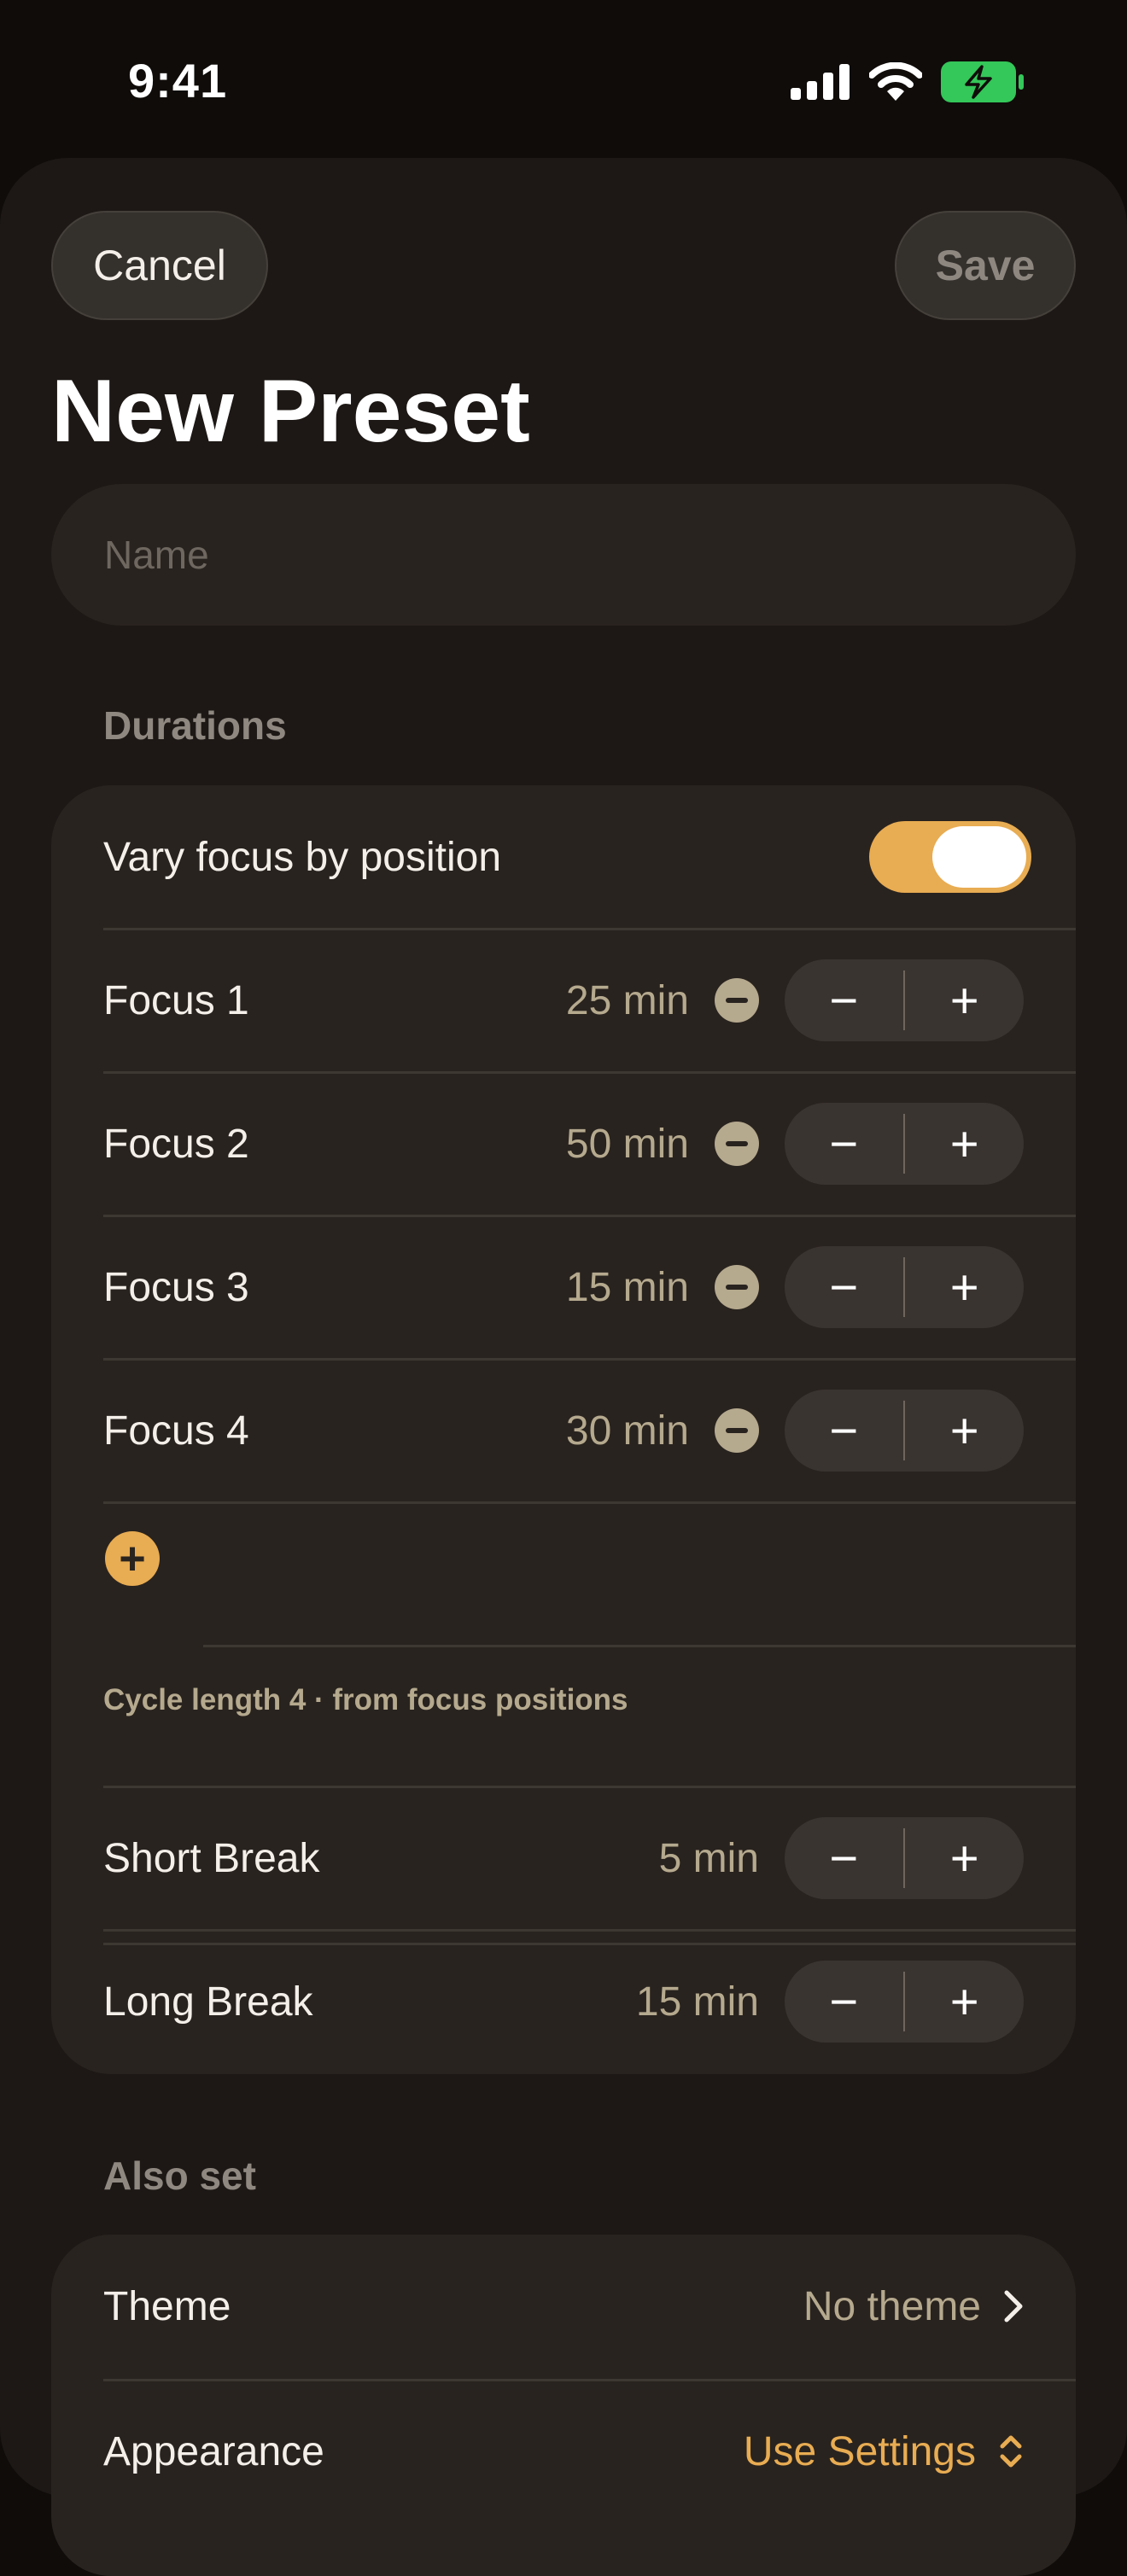 This screenshot has width=1127, height=2576. What do you see at coordinates (563, 1287) in the screenshot?
I see `focus-row-3: Focus 3 15 min − +` at bounding box center [563, 1287].